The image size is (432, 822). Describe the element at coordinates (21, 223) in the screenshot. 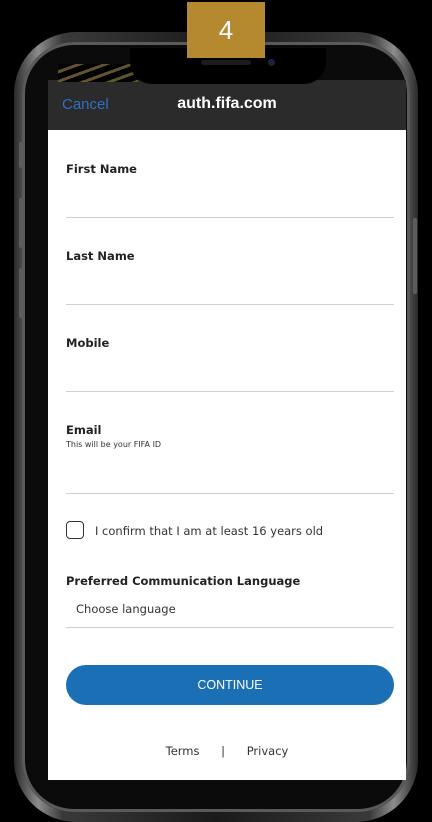

I see `phone-side-button-volume-up` at that location.